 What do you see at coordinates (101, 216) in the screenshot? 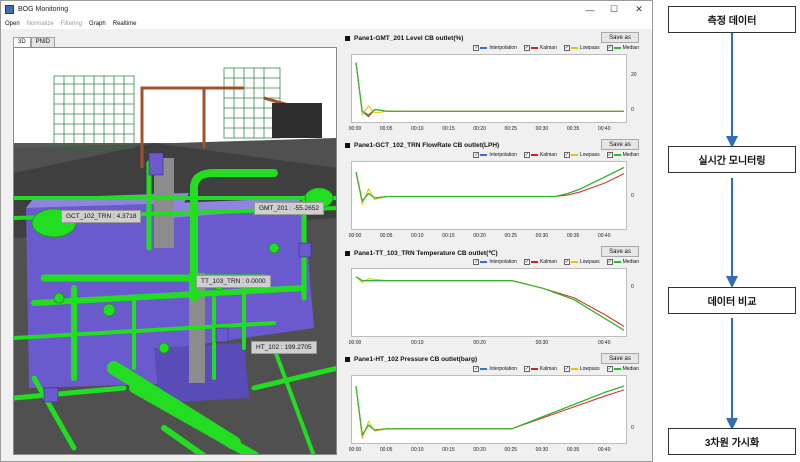
I see `tag-gct-102-trn: GCT_102_TRN : 4.3718` at bounding box center [101, 216].